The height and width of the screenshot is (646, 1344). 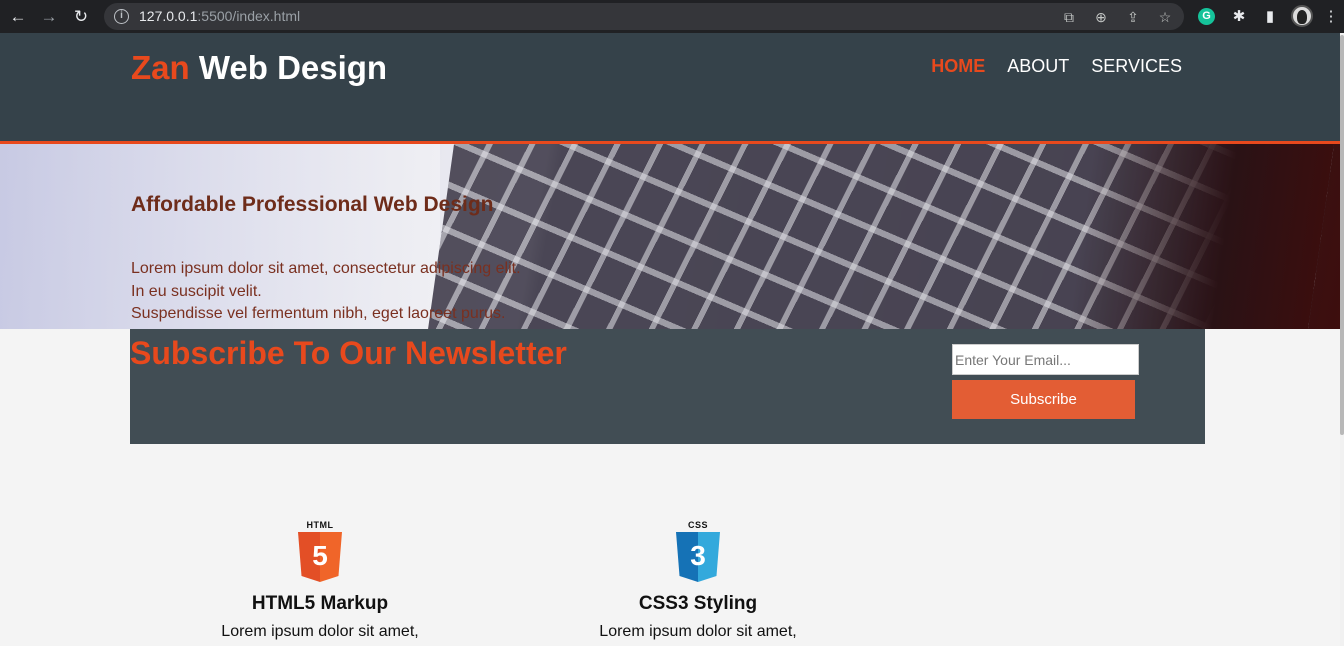 What do you see at coordinates (81, 17) in the screenshot?
I see `reload-icon: ↻` at bounding box center [81, 17].